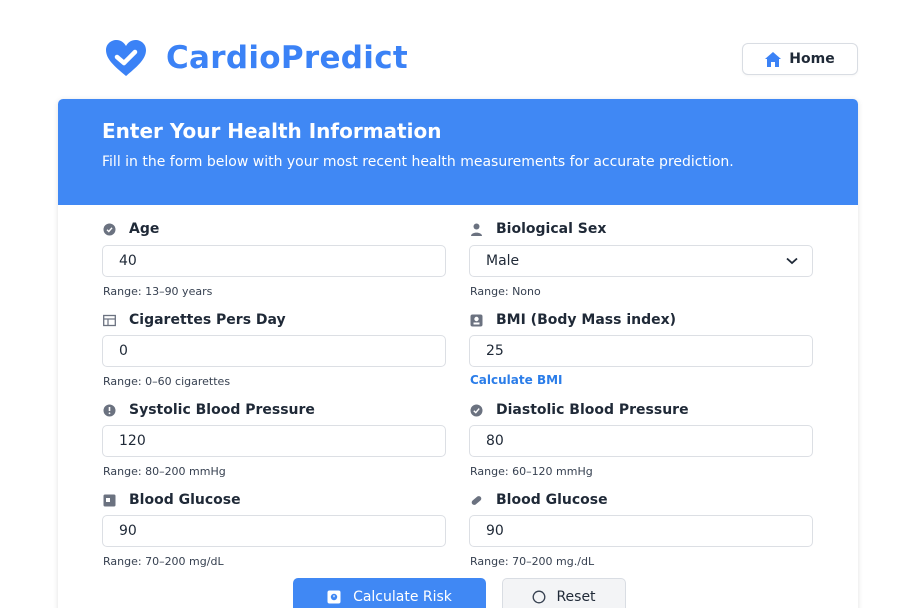  I want to click on diastolic-label: Diastolic Blood Pressure, so click(579, 410).